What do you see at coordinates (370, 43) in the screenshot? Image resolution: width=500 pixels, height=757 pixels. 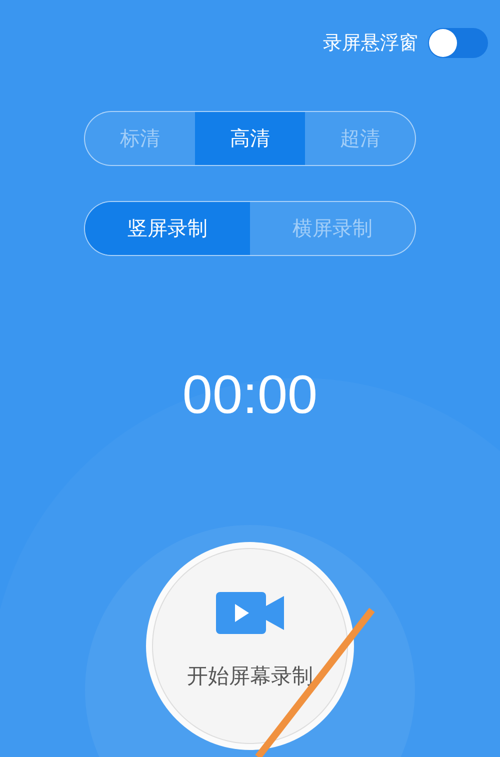 I see `floating-window-label: 录屏悬浮窗` at bounding box center [370, 43].